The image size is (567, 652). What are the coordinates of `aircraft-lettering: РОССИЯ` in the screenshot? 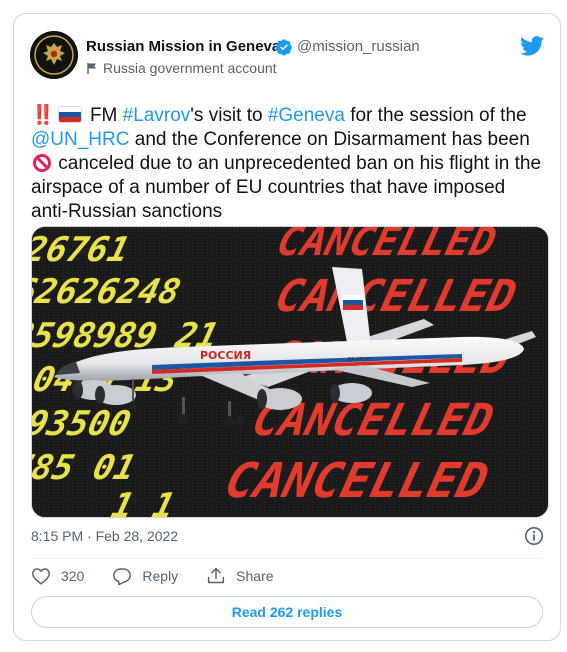 It's located at (225, 355).